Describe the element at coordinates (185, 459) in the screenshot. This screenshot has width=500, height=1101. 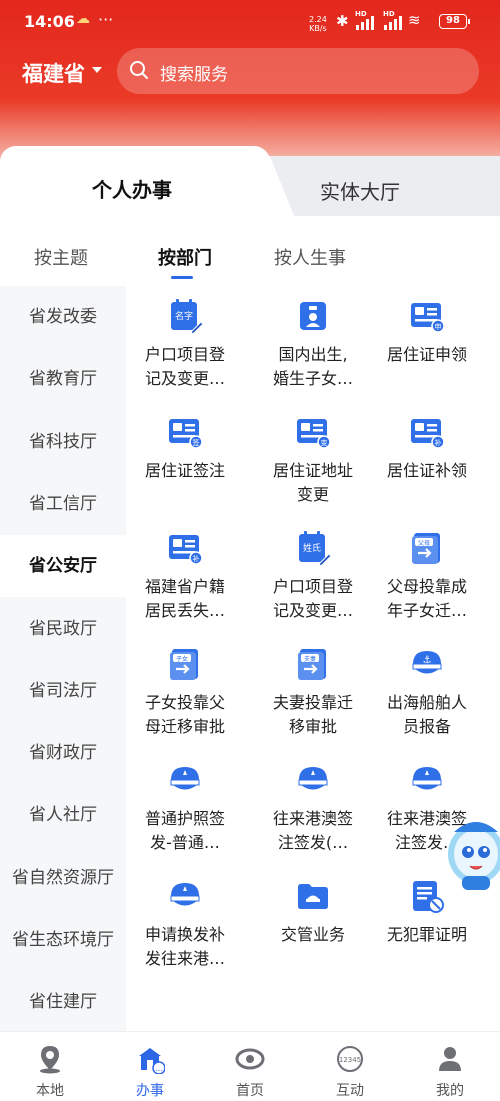
I see `service-item: 签 居住证签注` at that location.